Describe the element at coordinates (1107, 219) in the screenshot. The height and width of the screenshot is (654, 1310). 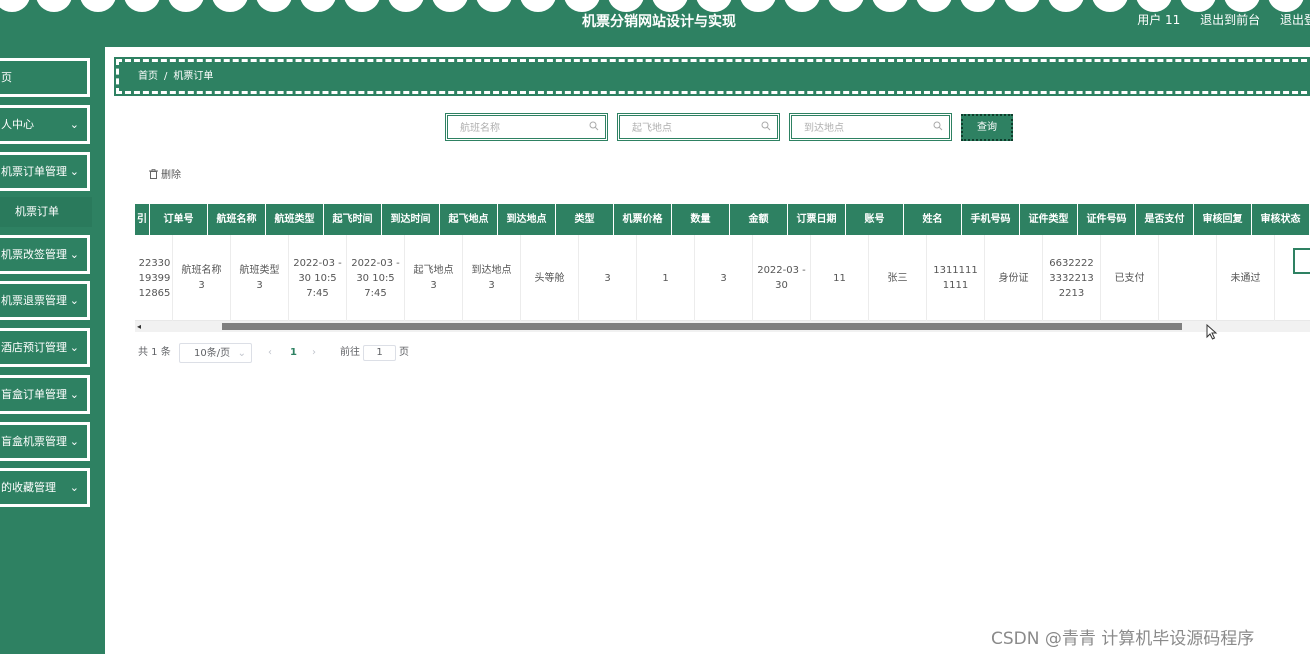
I see `col-header: 证件号码` at that location.